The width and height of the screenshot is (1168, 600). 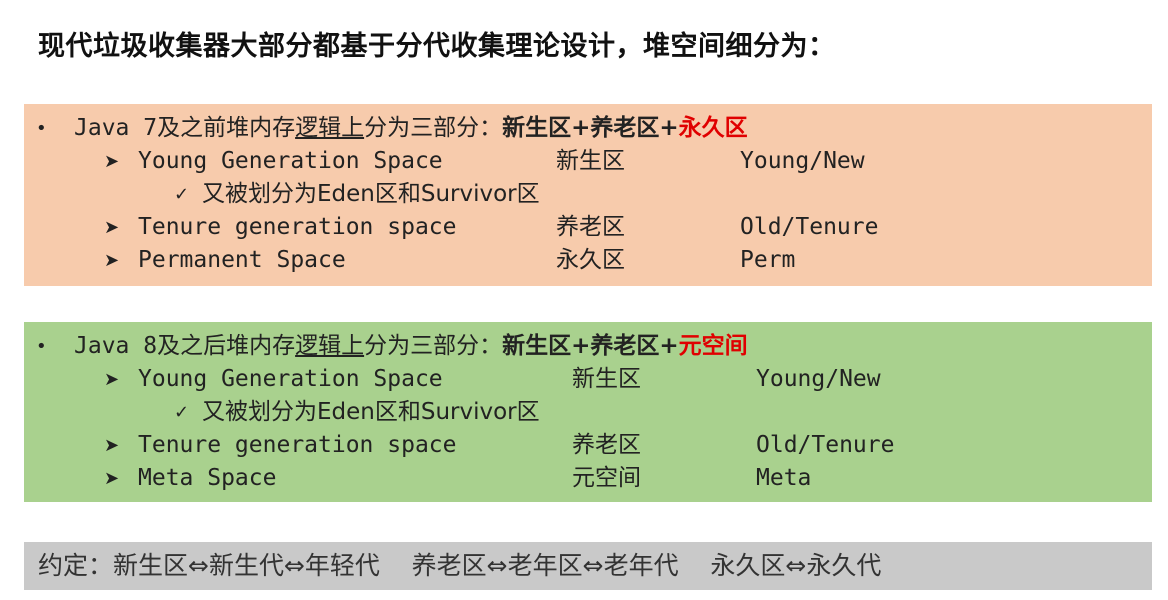 What do you see at coordinates (226, 346) in the screenshot?
I see `heading-desc: 及之后堆内存` at bounding box center [226, 346].